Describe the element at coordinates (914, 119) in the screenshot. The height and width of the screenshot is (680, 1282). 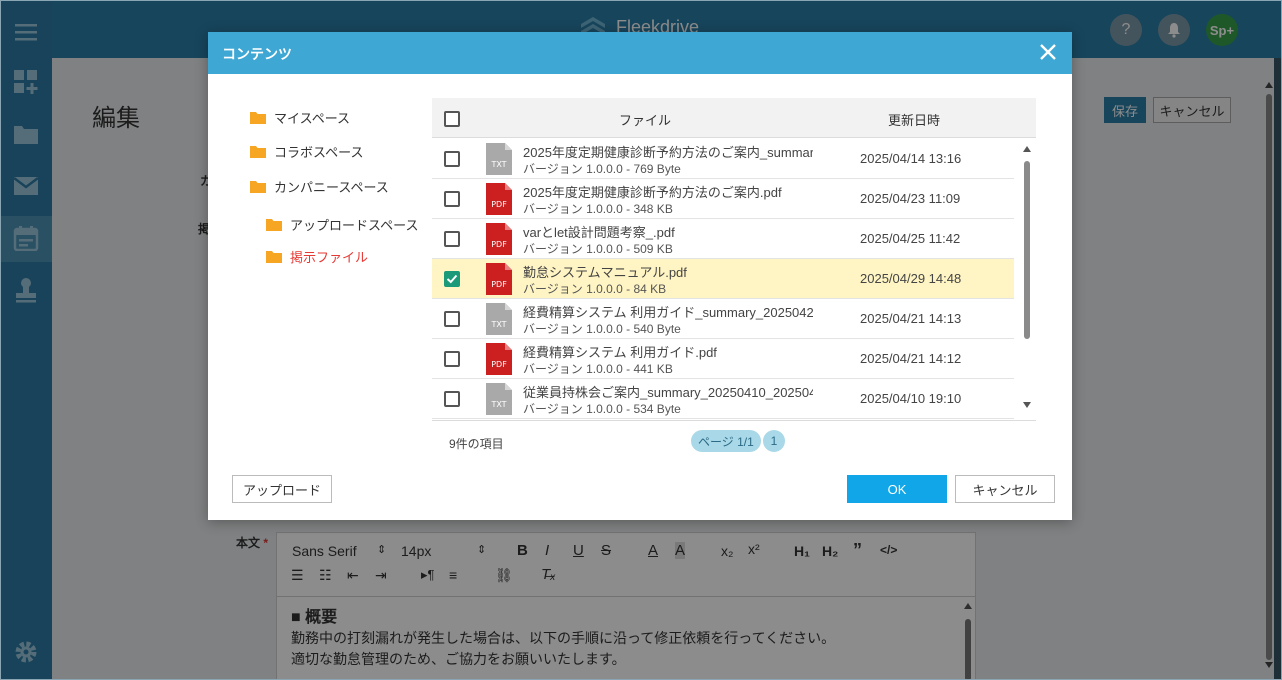
I see `column-header-updated: 更新日時` at that location.